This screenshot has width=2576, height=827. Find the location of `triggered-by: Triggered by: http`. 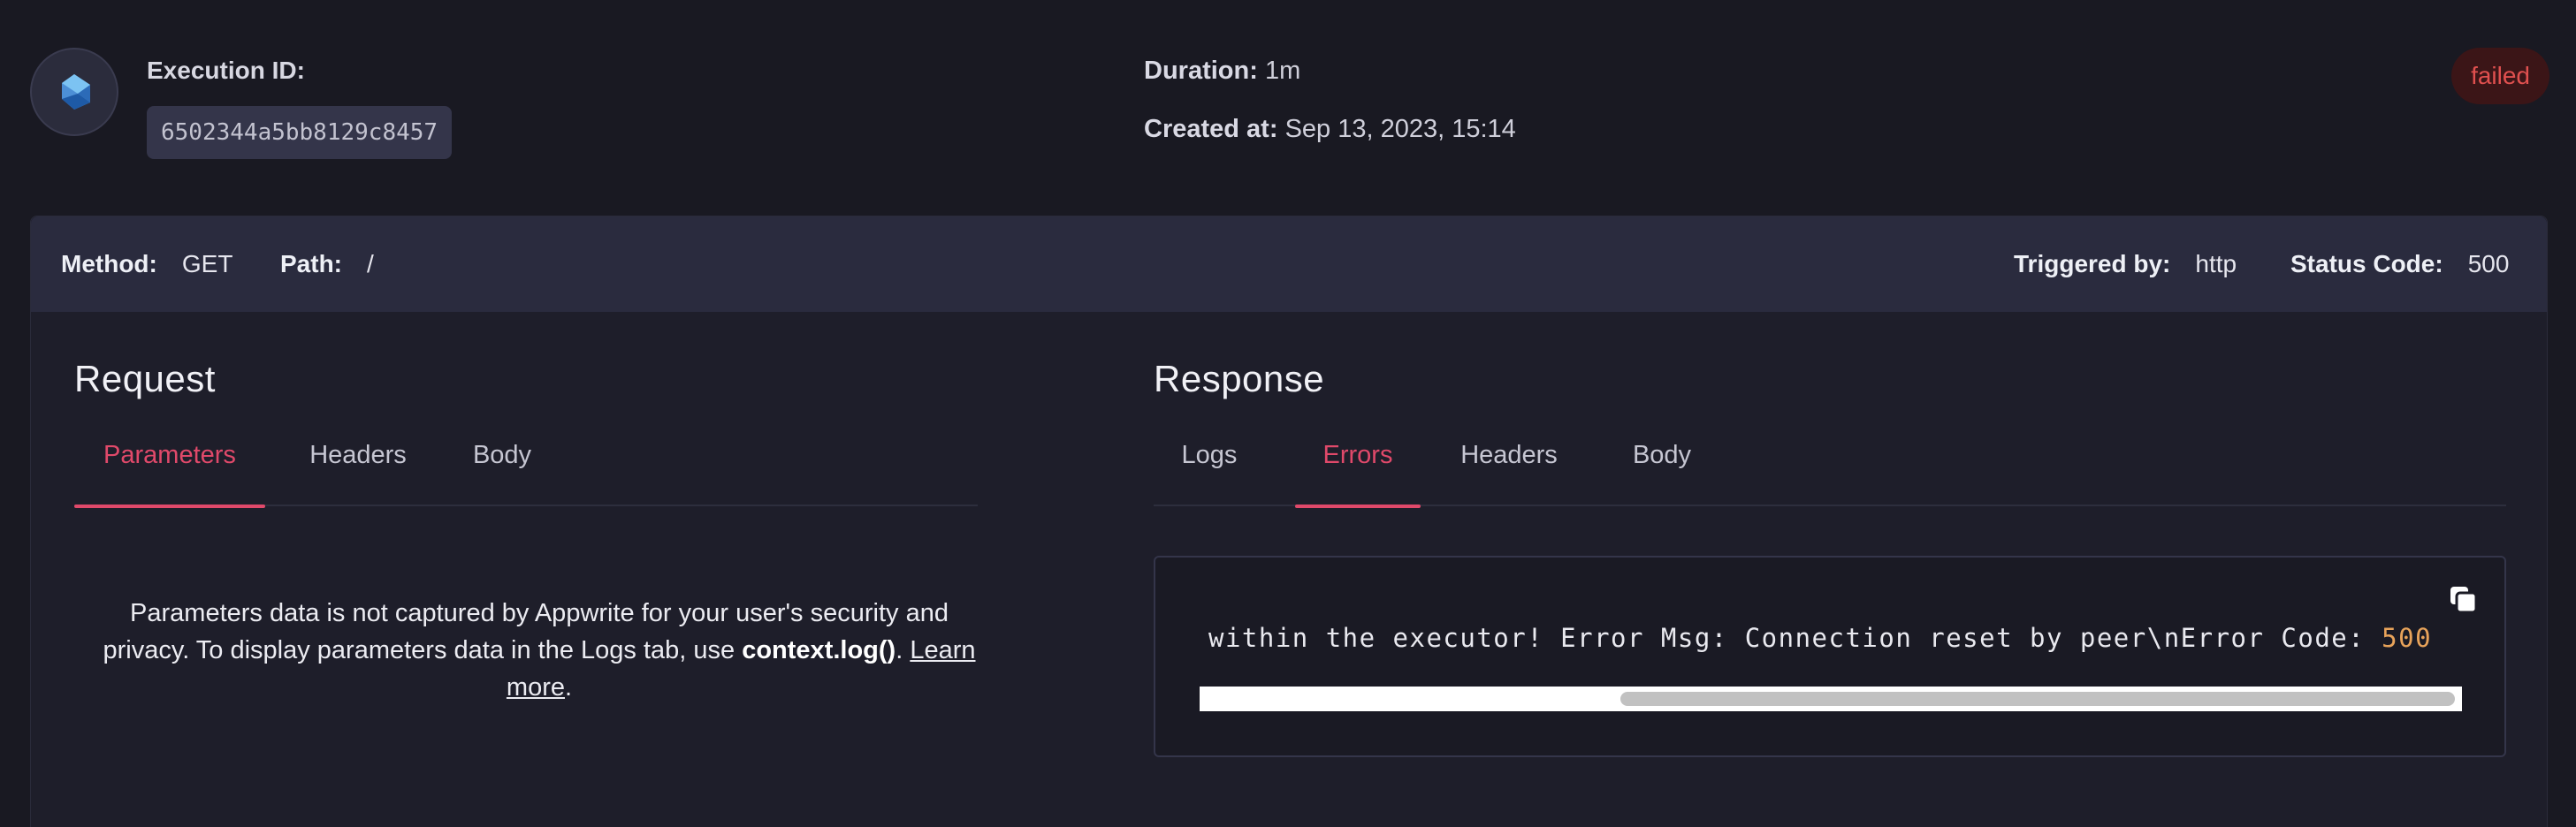

triggered-by: Triggered by: http is located at coordinates (2125, 264).